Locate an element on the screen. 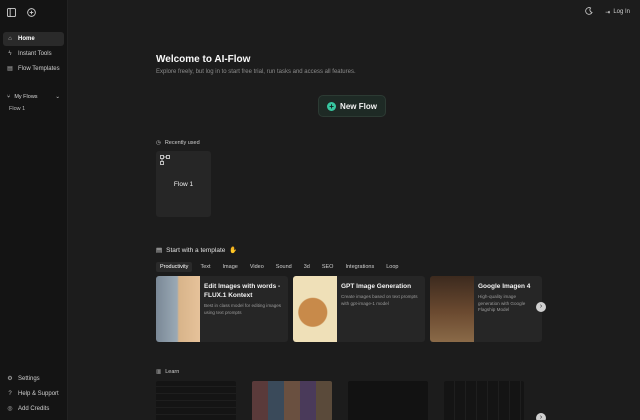 Image resolution: width=640 pixels, height=420 pixels. shop-thumbnail is located at coordinates (452, 309).